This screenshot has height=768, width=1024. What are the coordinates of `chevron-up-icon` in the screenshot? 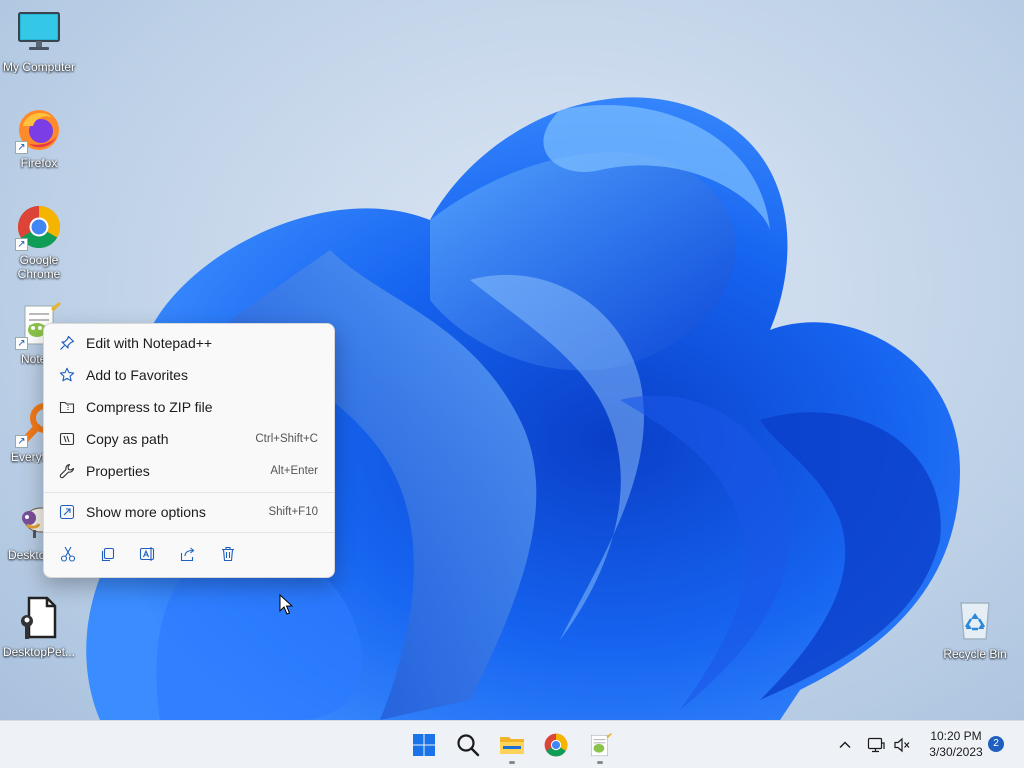 It's located at (845, 744).